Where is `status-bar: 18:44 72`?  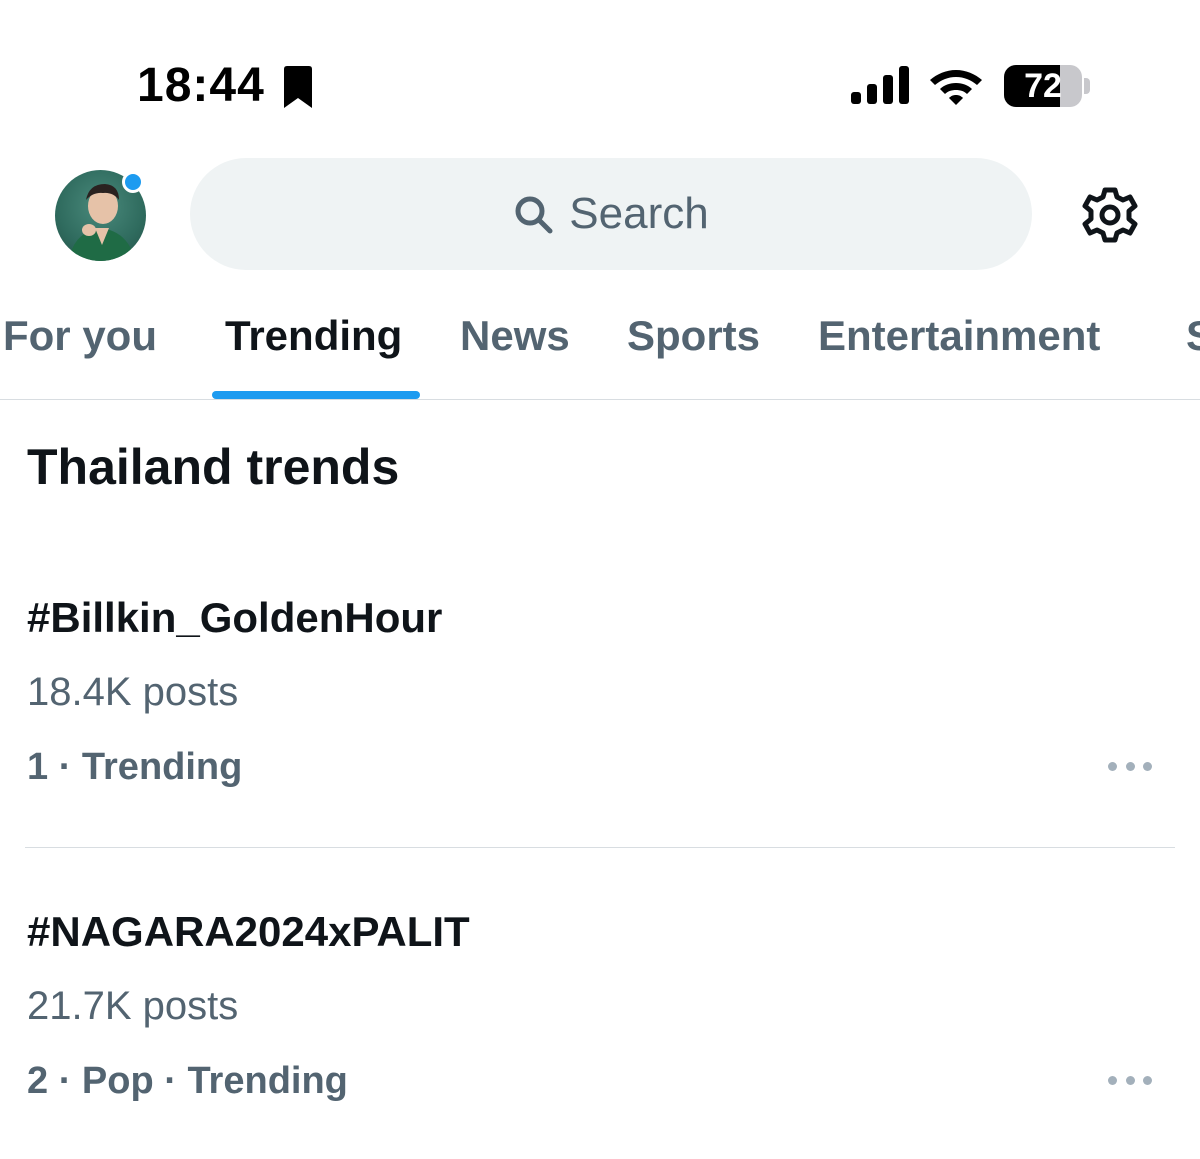 status-bar: 18:44 72 is located at coordinates (600, 65).